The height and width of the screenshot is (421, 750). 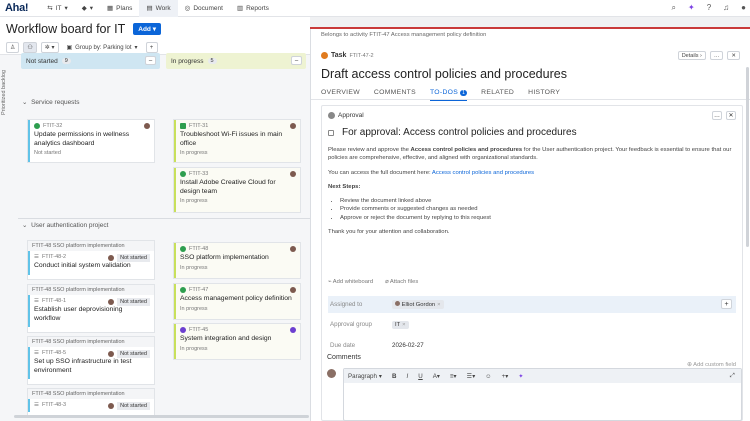 What do you see at coordinates (347, 55) in the screenshot?
I see `record-type-row: Task FTIT-47-2` at bounding box center [347, 55].